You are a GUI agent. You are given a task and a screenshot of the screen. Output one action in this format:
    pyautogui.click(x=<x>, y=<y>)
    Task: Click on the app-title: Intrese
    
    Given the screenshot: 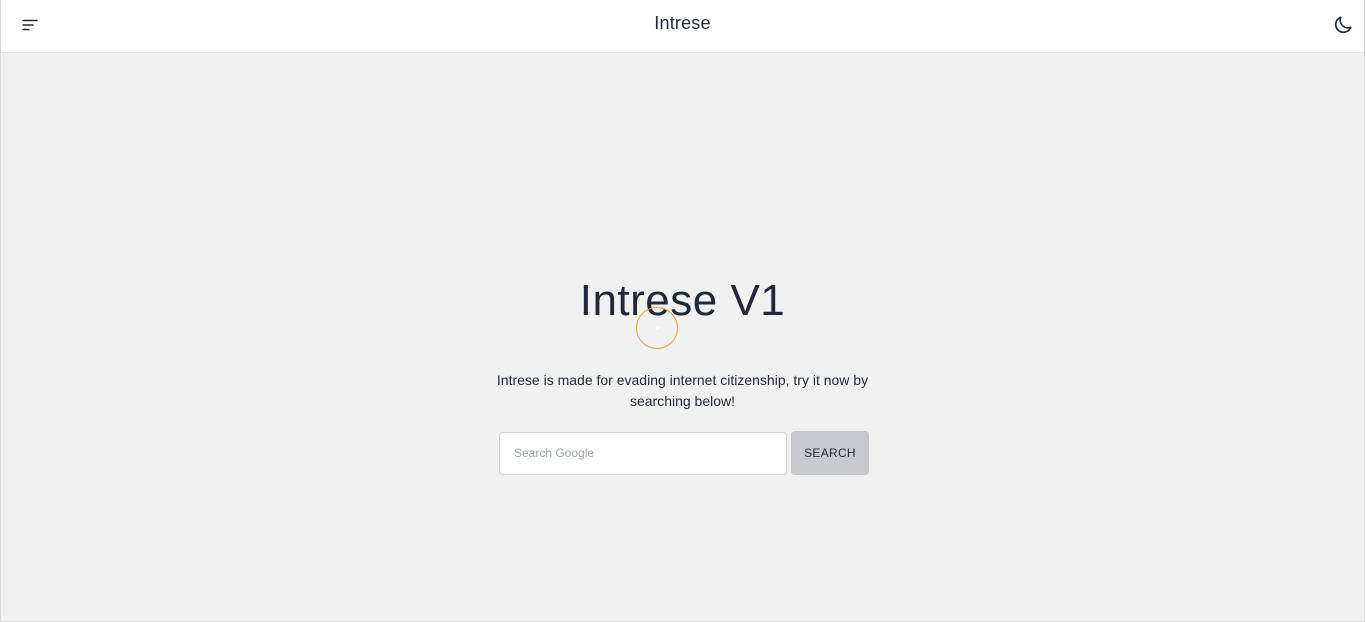 What is the action you would take?
    pyautogui.click(x=682, y=23)
    